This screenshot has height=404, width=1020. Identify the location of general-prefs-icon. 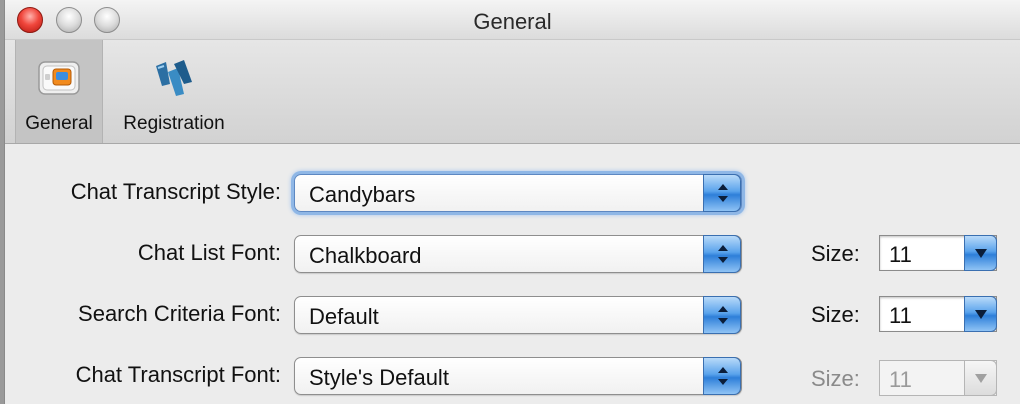
(59, 78).